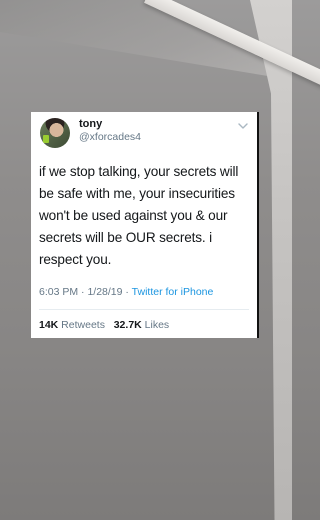  What do you see at coordinates (55, 133) in the screenshot?
I see `avatar` at bounding box center [55, 133].